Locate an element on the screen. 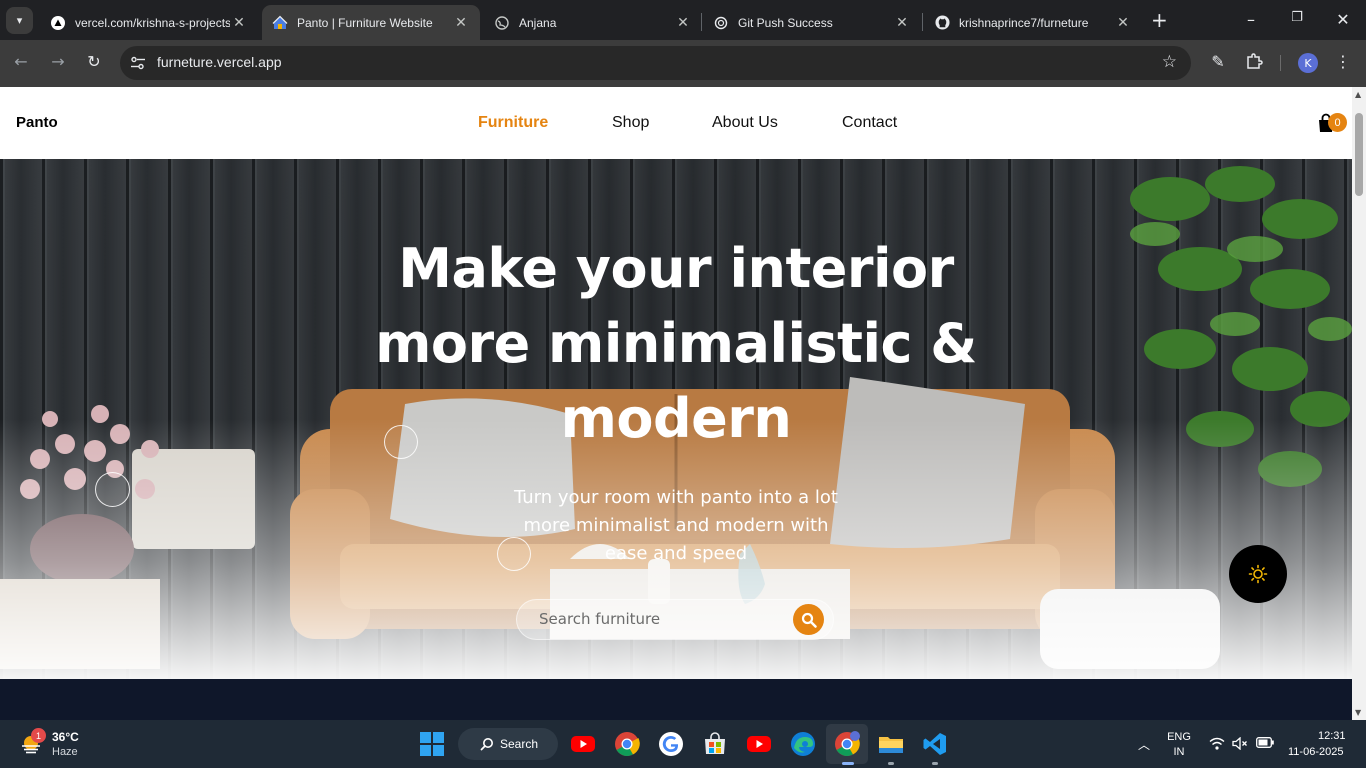  chrome-profile-icon is located at coordinates (847, 744).